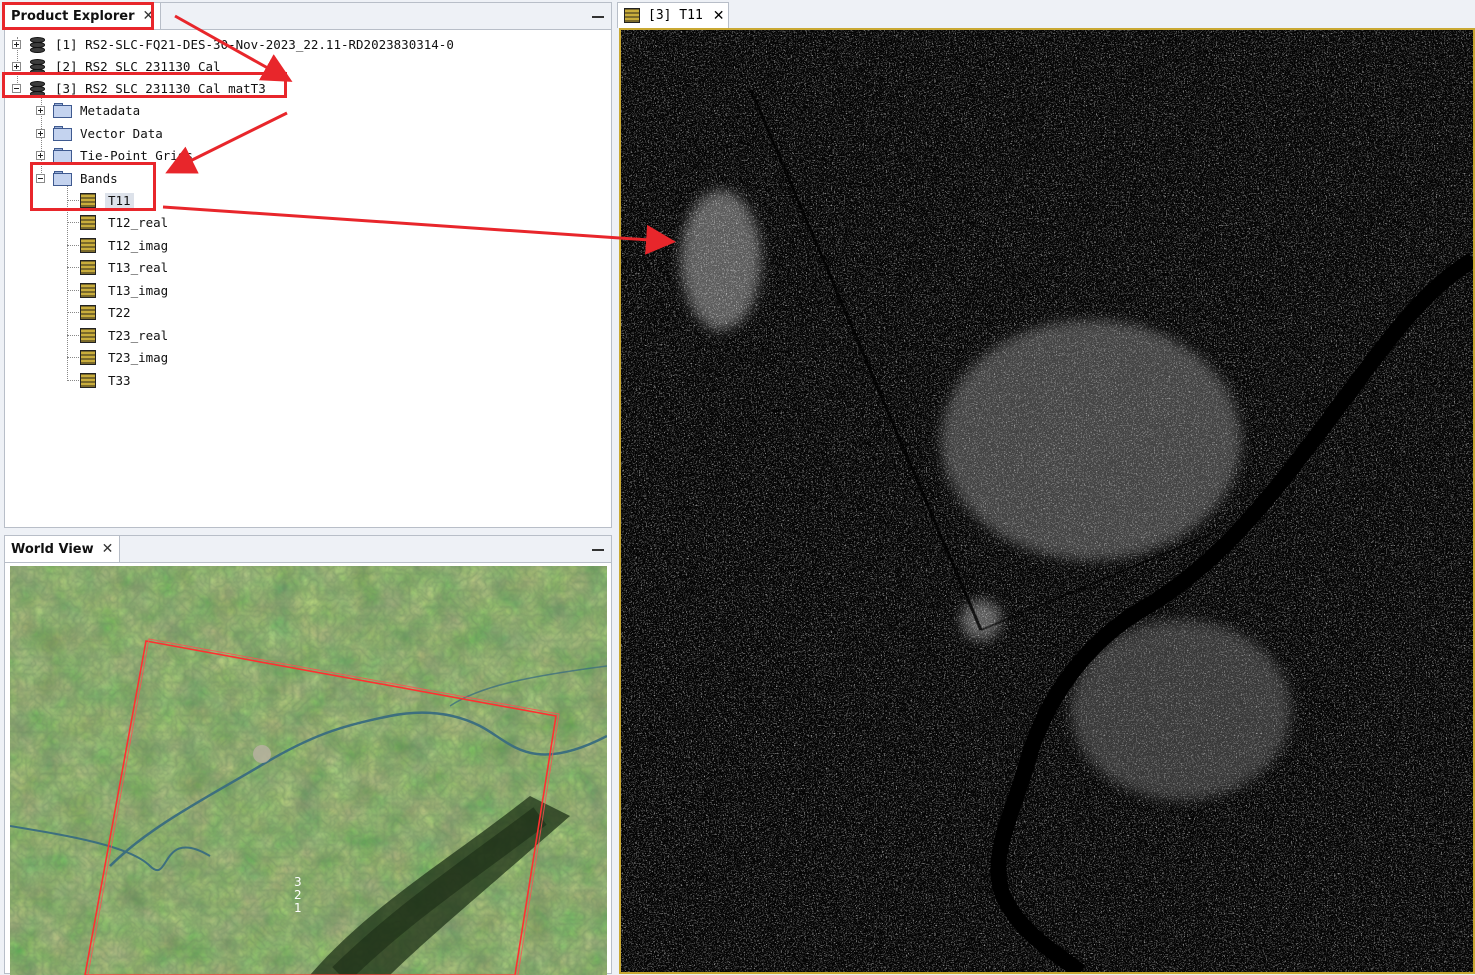  I want to click on band-label: T33, so click(119, 380).